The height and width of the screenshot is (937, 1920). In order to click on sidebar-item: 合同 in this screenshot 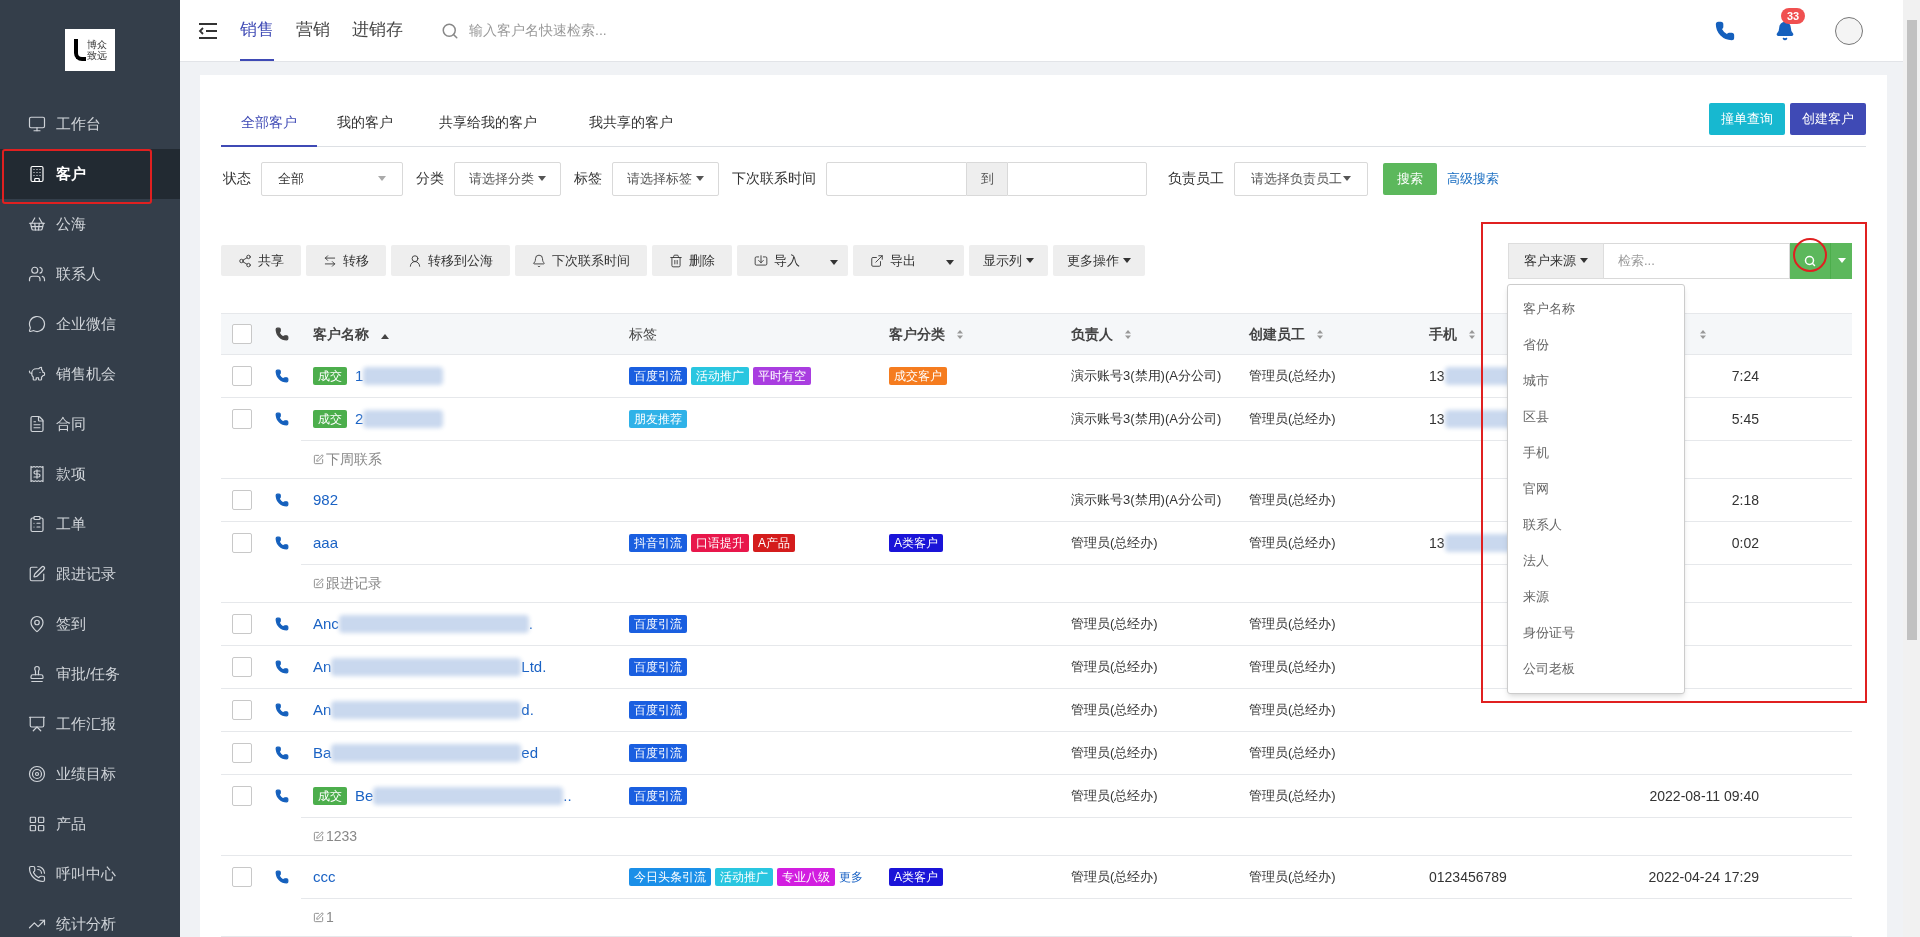, I will do `click(90, 424)`.